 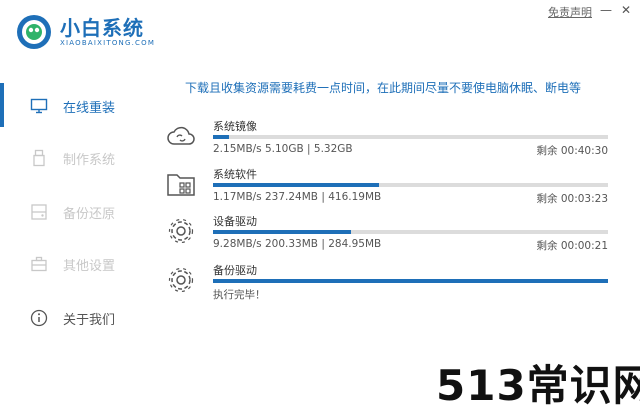 I want to click on sidebar-item-label: 制作系统, so click(x=89, y=160).